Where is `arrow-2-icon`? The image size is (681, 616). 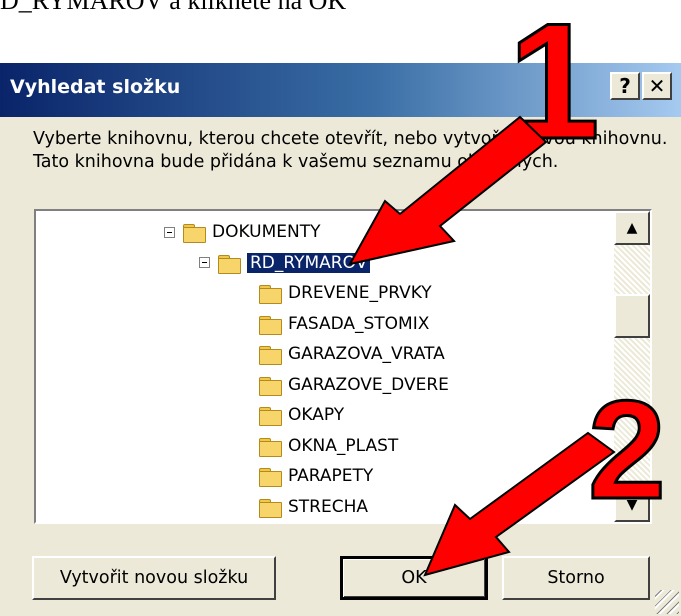
arrow-2-icon is located at coordinates (519, 504).